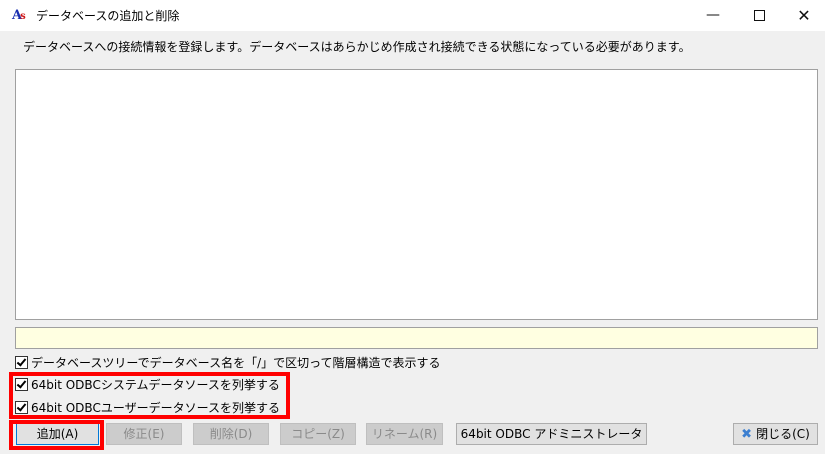 Image resolution: width=825 pixels, height=454 pixels. I want to click on minimize-button: —, so click(713, 15).